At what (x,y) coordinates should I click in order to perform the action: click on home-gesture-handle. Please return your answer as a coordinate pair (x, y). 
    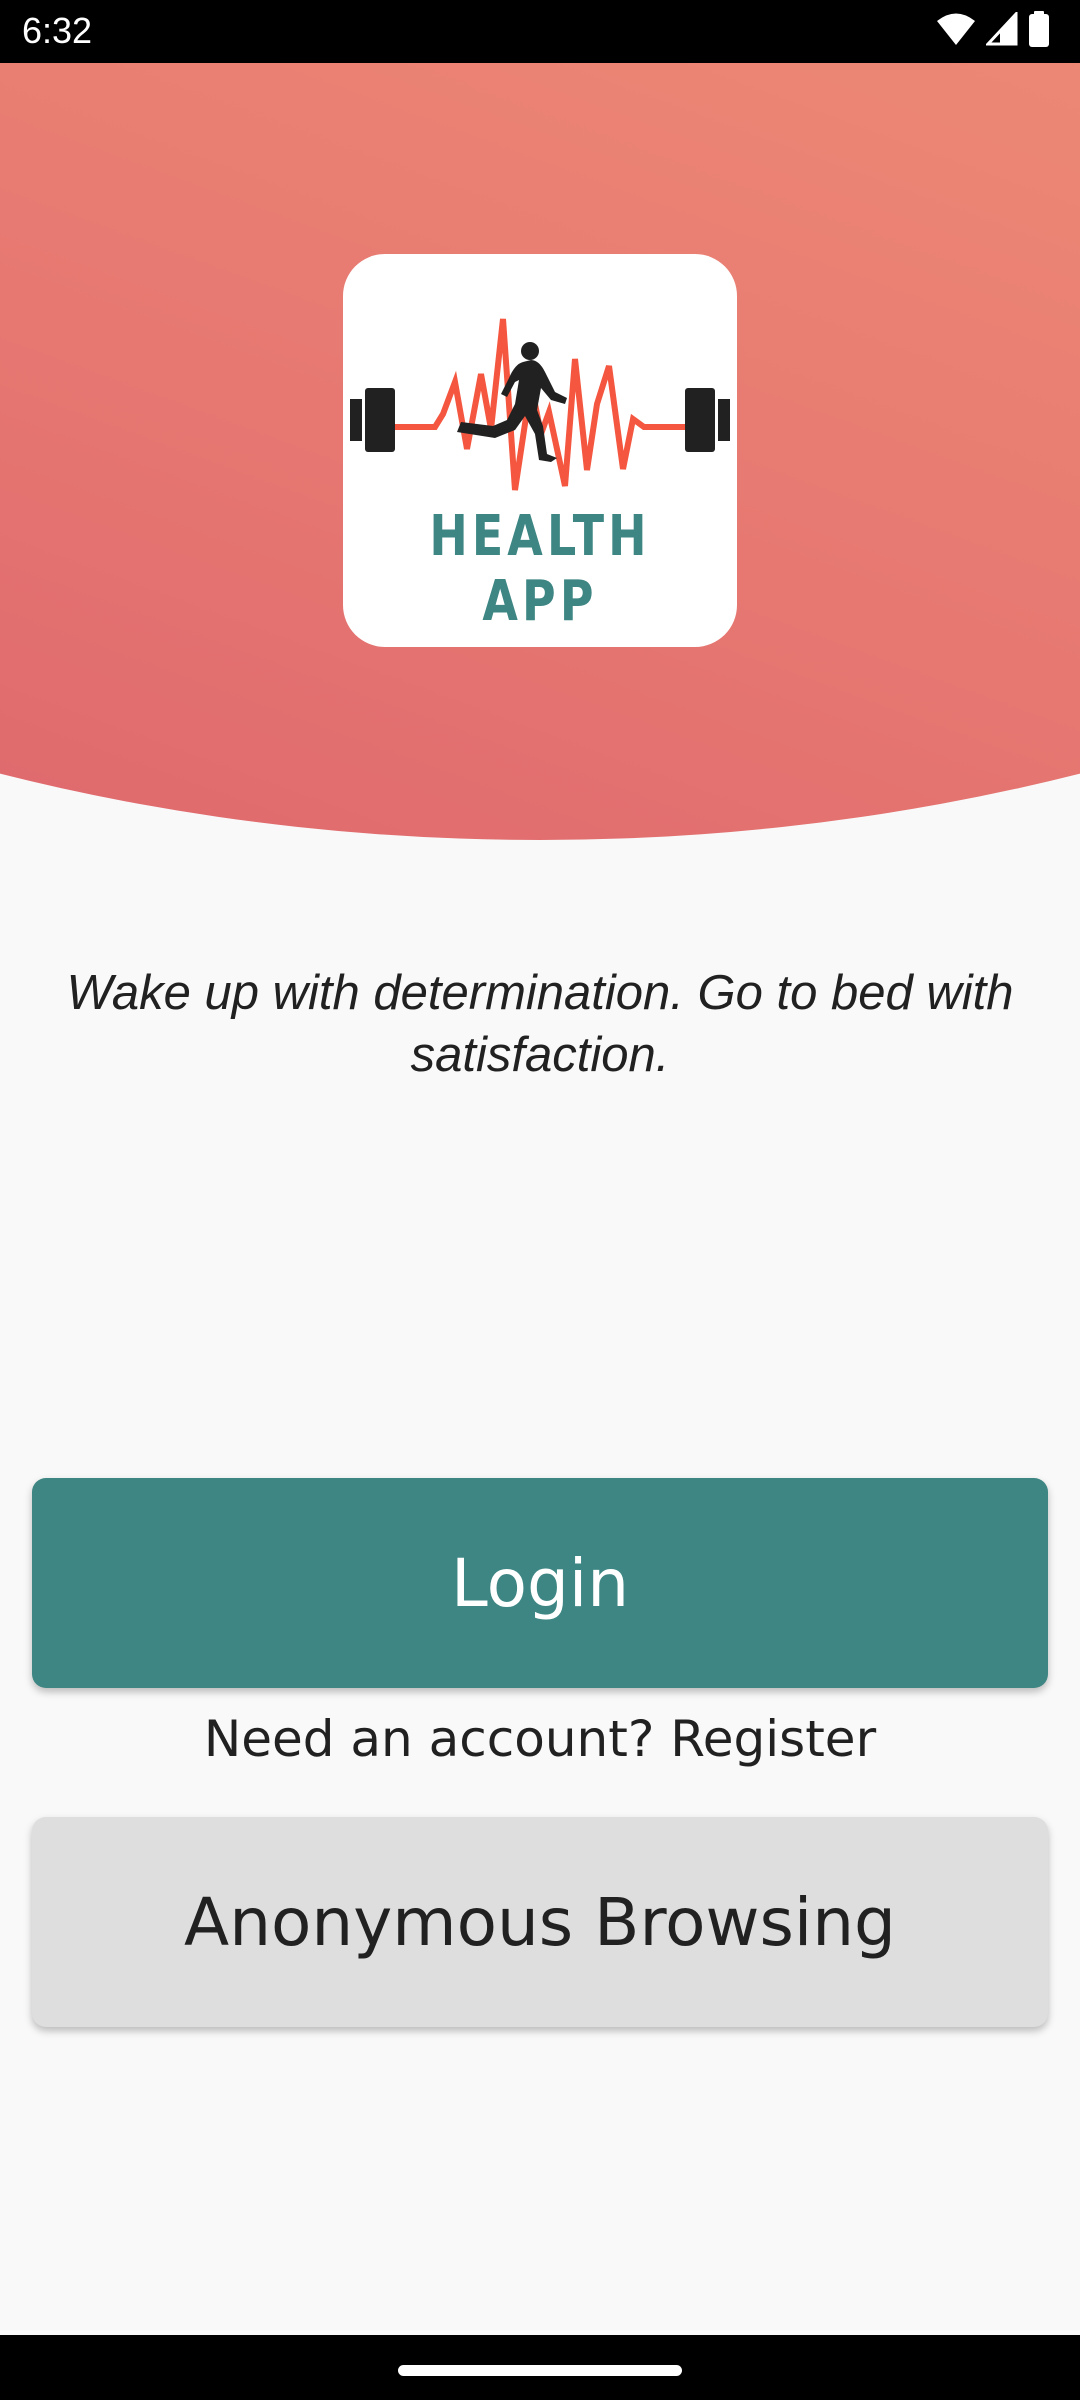
    Looking at the image, I should click on (540, 2370).